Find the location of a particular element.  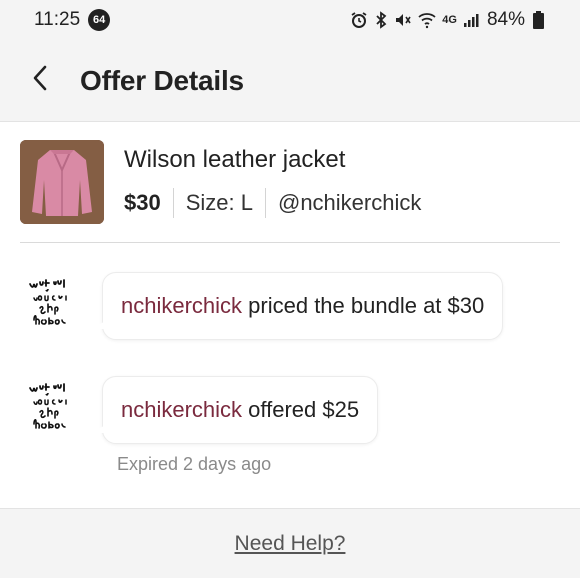

wifi-icon is located at coordinates (427, 20).